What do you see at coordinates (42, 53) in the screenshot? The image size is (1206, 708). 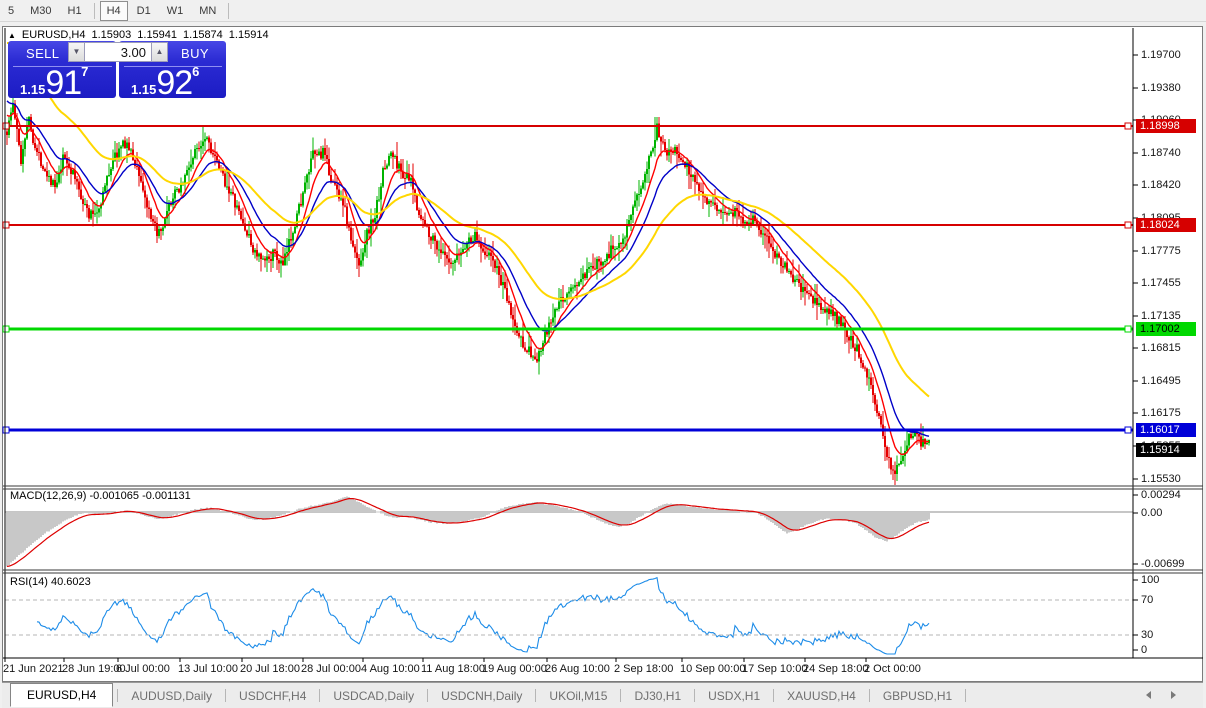 I see `sell-button: SELL` at bounding box center [42, 53].